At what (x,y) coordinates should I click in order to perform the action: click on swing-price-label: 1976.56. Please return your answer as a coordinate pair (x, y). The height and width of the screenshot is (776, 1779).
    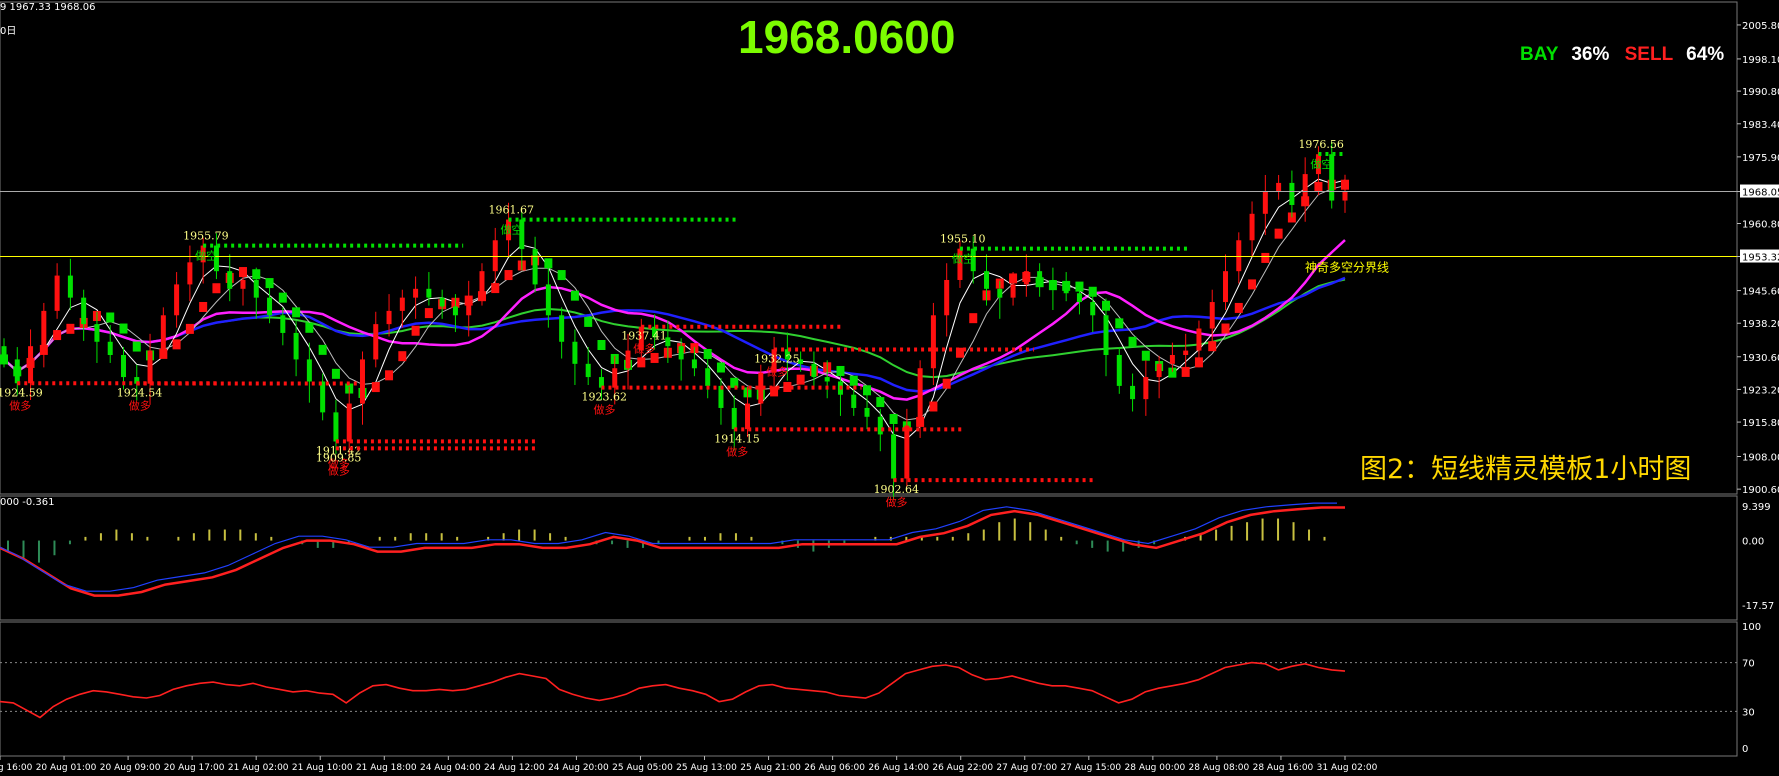
    Looking at the image, I should click on (1321, 144).